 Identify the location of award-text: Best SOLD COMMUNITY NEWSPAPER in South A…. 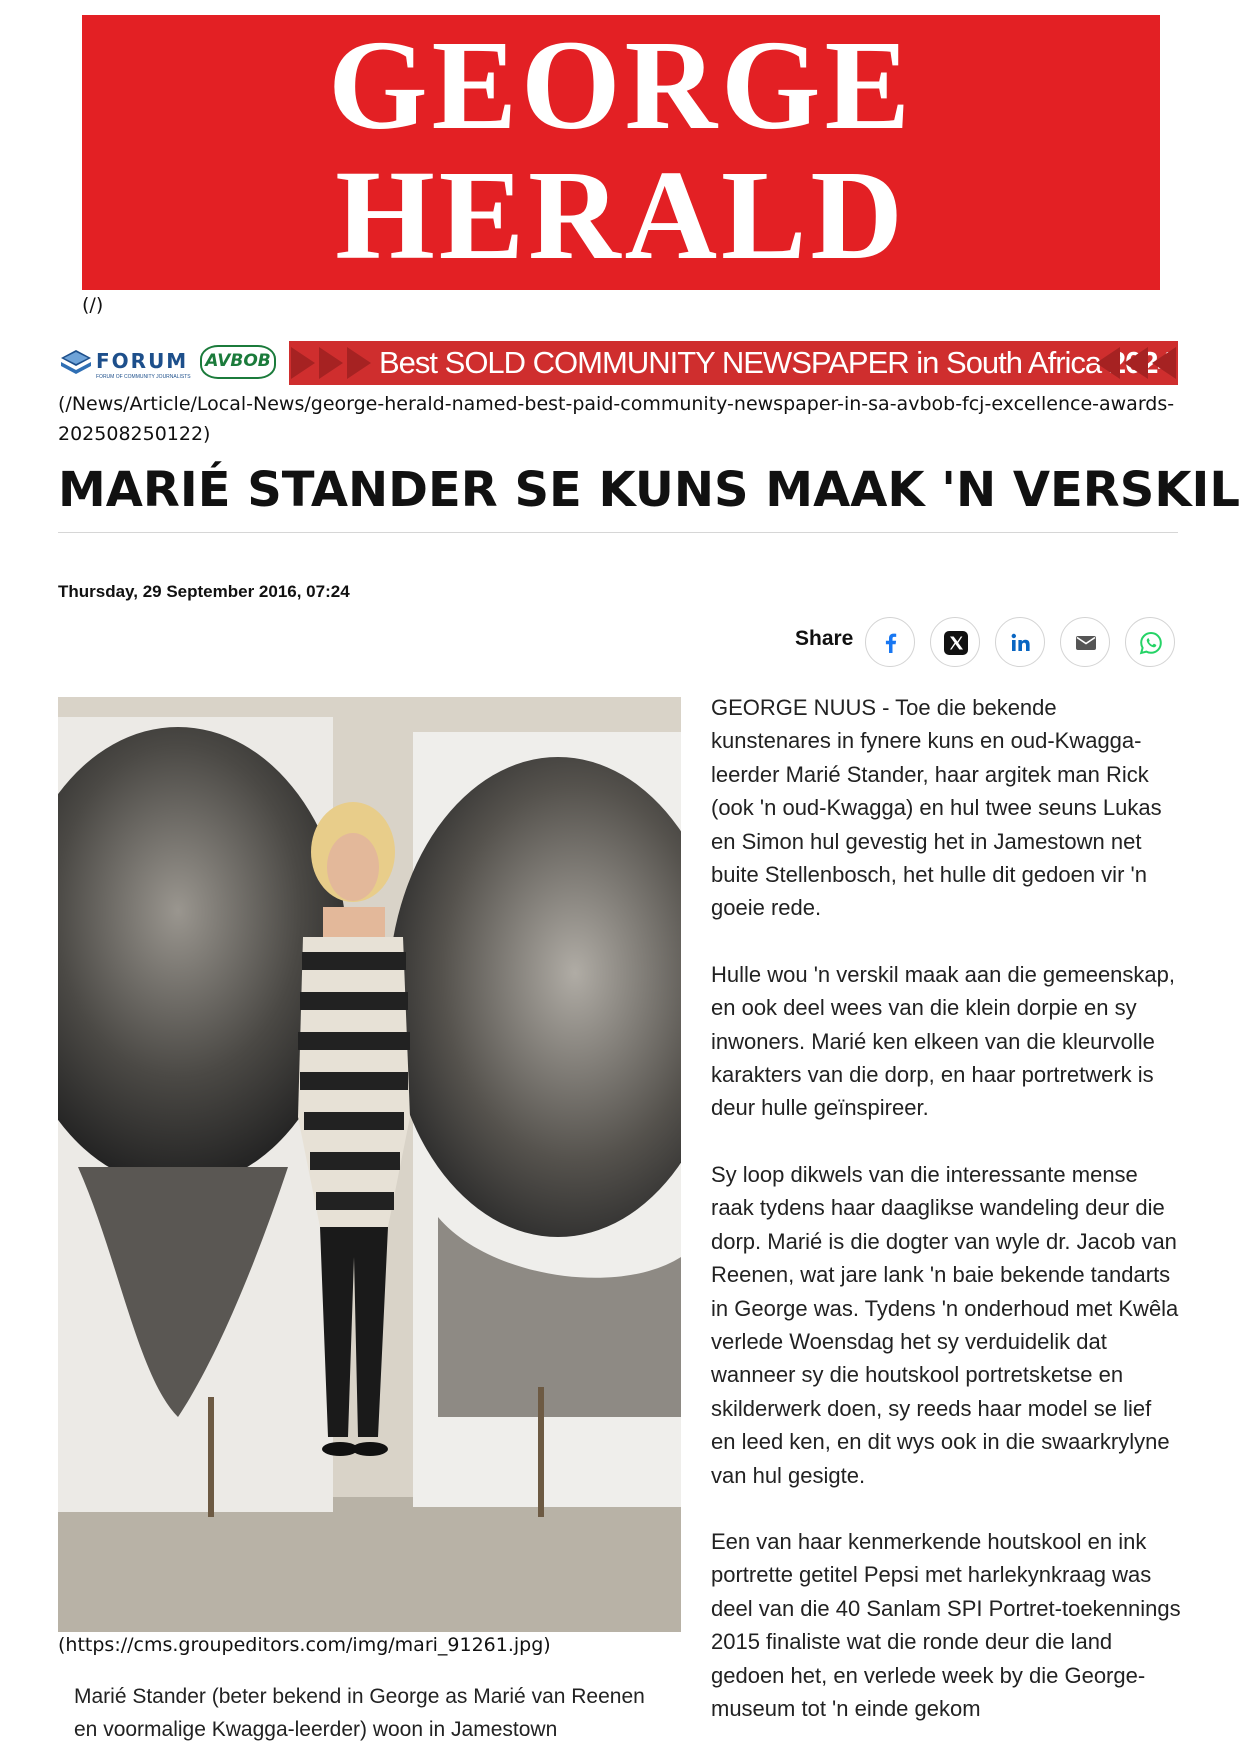
(777, 363).